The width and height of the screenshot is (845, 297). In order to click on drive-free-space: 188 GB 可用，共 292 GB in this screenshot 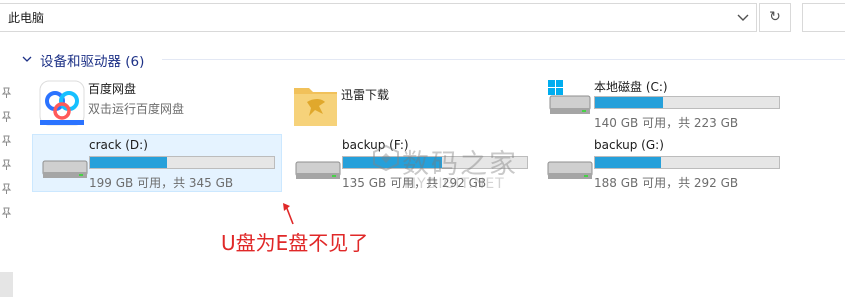, I will do `click(666, 183)`.